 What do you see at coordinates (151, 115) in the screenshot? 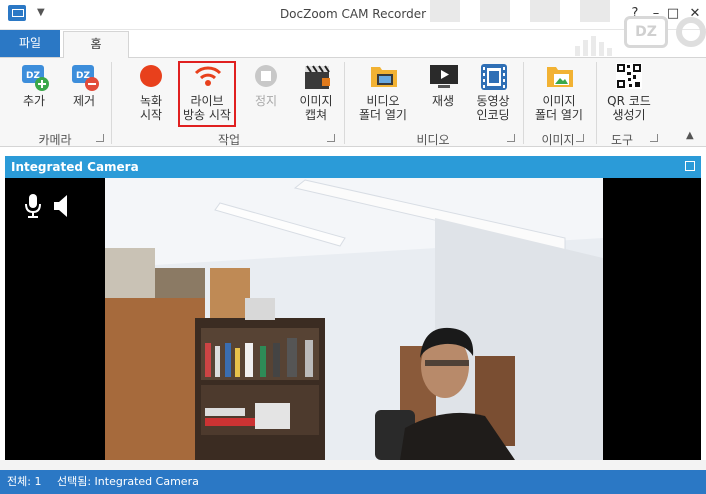
I see `start-recording-label-2: 시작` at bounding box center [151, 115].